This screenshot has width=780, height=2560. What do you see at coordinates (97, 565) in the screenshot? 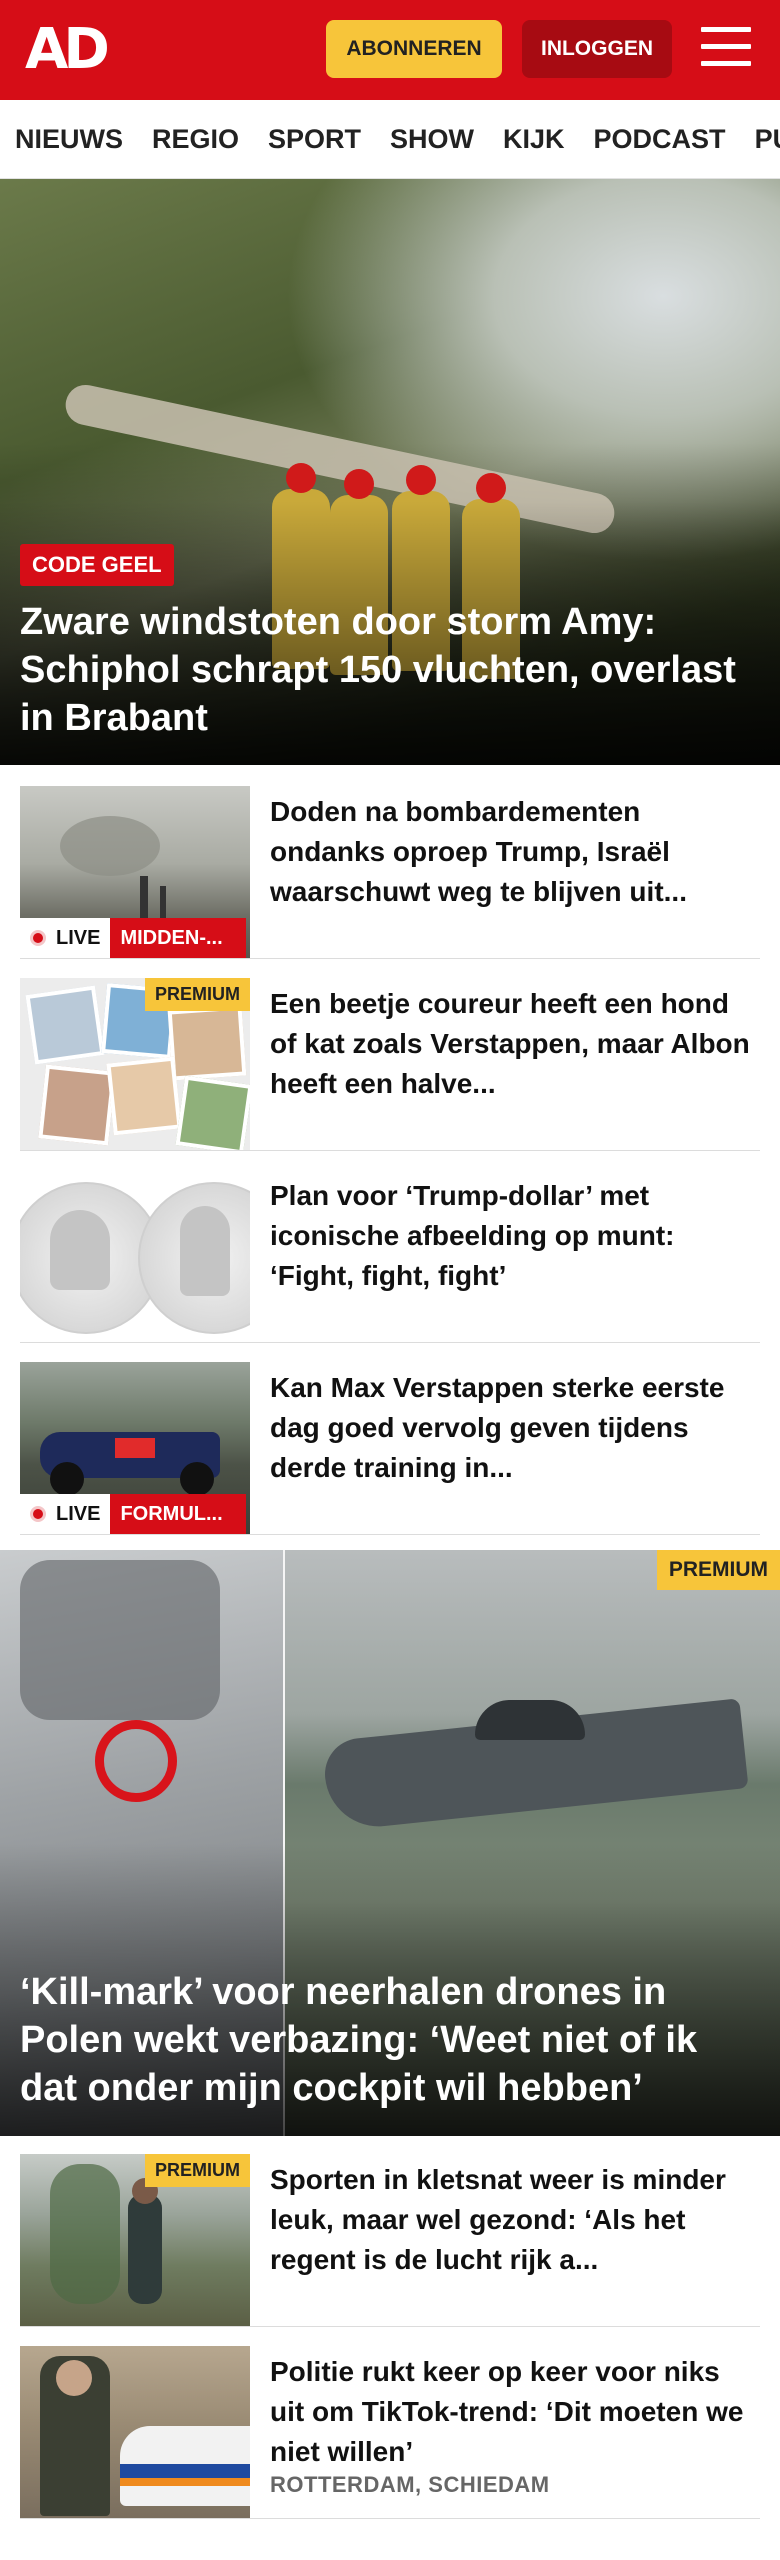
I see `hero-tag: CODE GEEL` at bounding box center [97, 565].